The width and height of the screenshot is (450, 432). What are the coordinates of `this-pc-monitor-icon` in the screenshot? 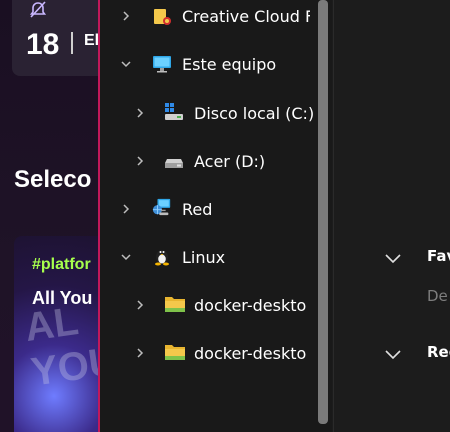 It's located at (162, 64).